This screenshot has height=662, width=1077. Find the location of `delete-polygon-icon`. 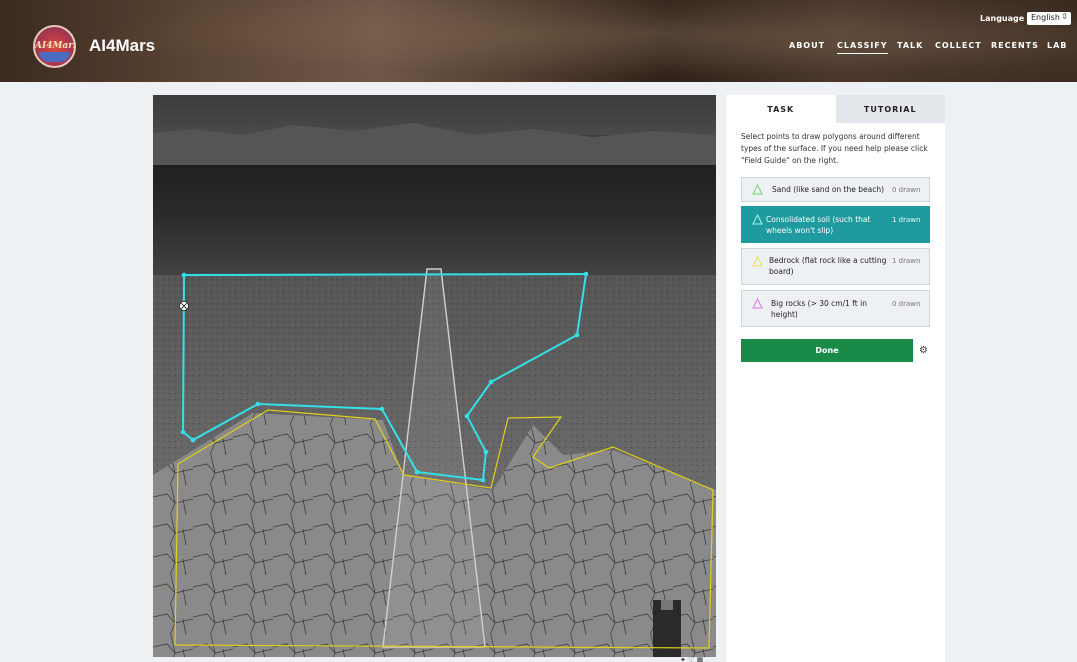

delete-polygon-icon is located at coordinates (184, 306).